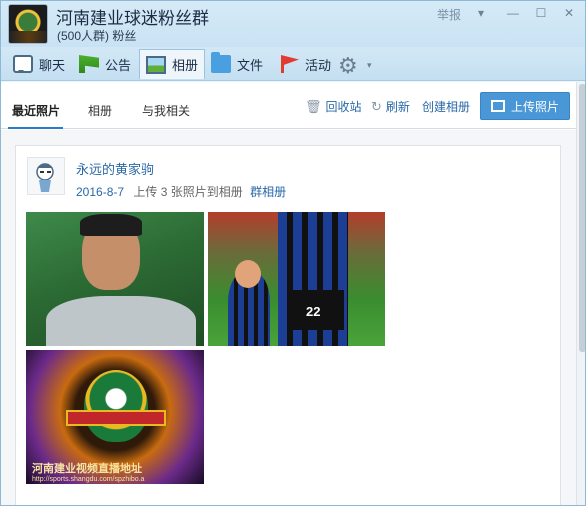 Image resolution: width=586 pixels, height=506 pixels. I want to click on photo-caption-url: http://sports.shangdu.com/spzhibo.a, so click(88, 479).